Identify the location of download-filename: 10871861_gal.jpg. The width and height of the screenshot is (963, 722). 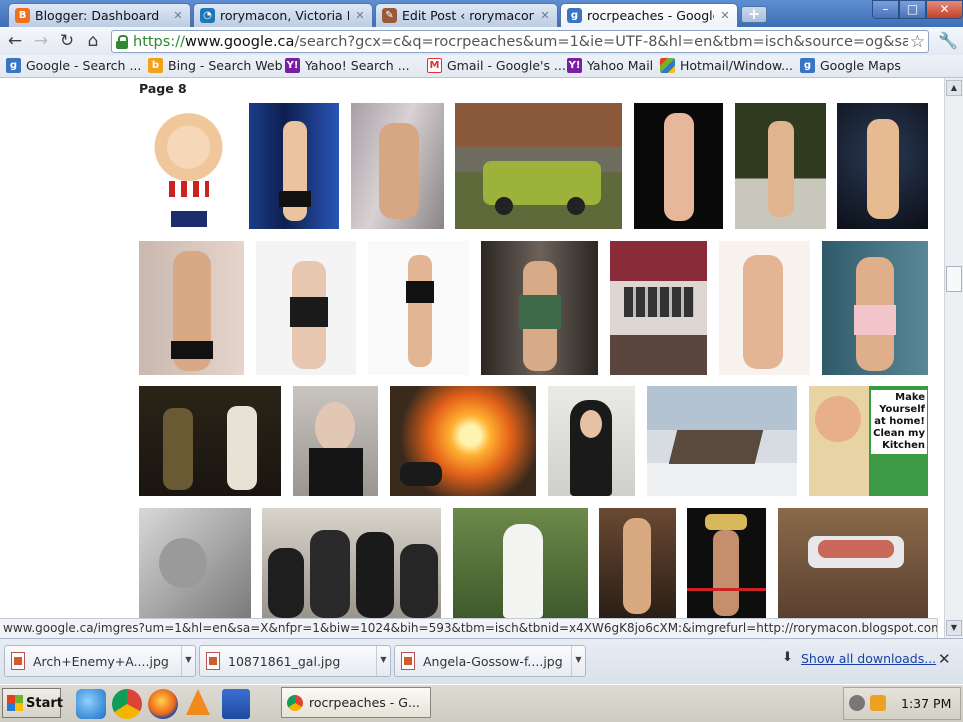
(284, 661).